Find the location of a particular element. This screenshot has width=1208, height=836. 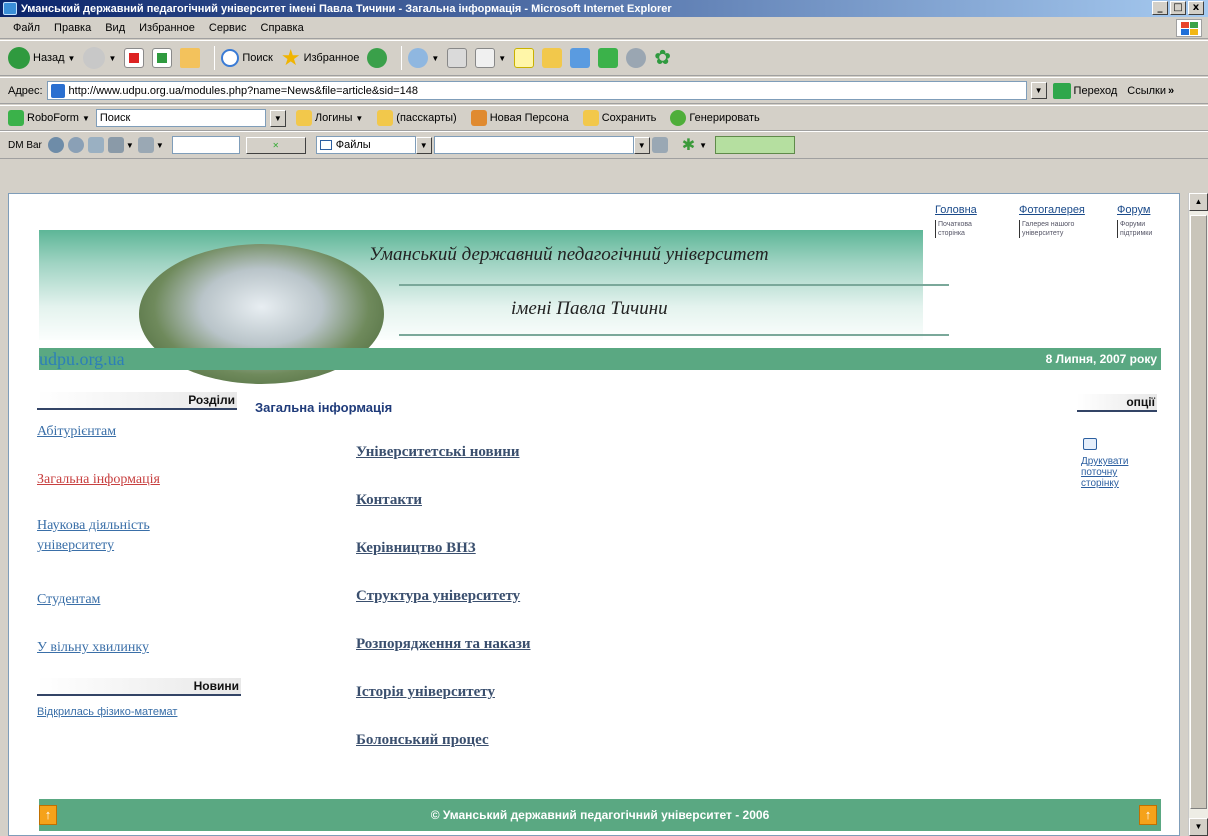

print-button is located at coordinates (457, 58).